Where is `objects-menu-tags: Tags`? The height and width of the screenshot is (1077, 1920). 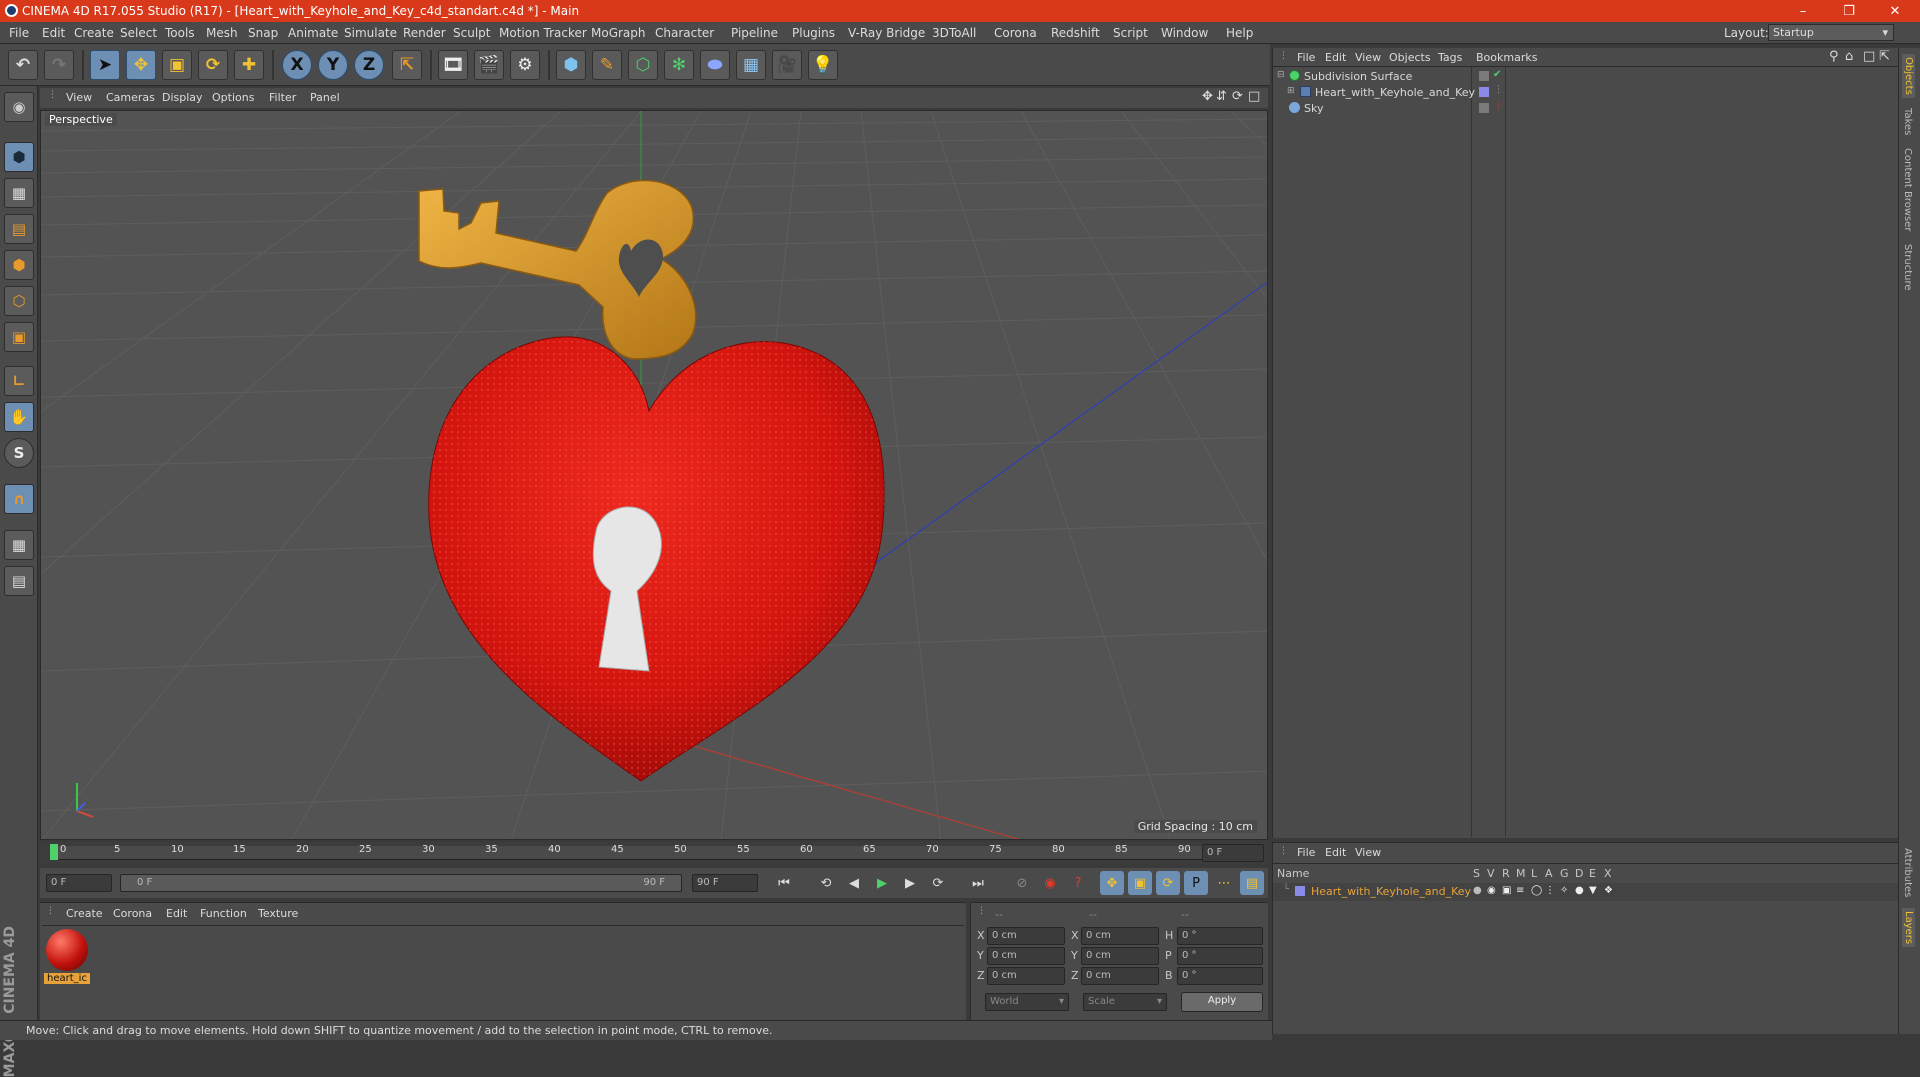
objects-menu-tags: Tags is located at coordinates (1450, 57).